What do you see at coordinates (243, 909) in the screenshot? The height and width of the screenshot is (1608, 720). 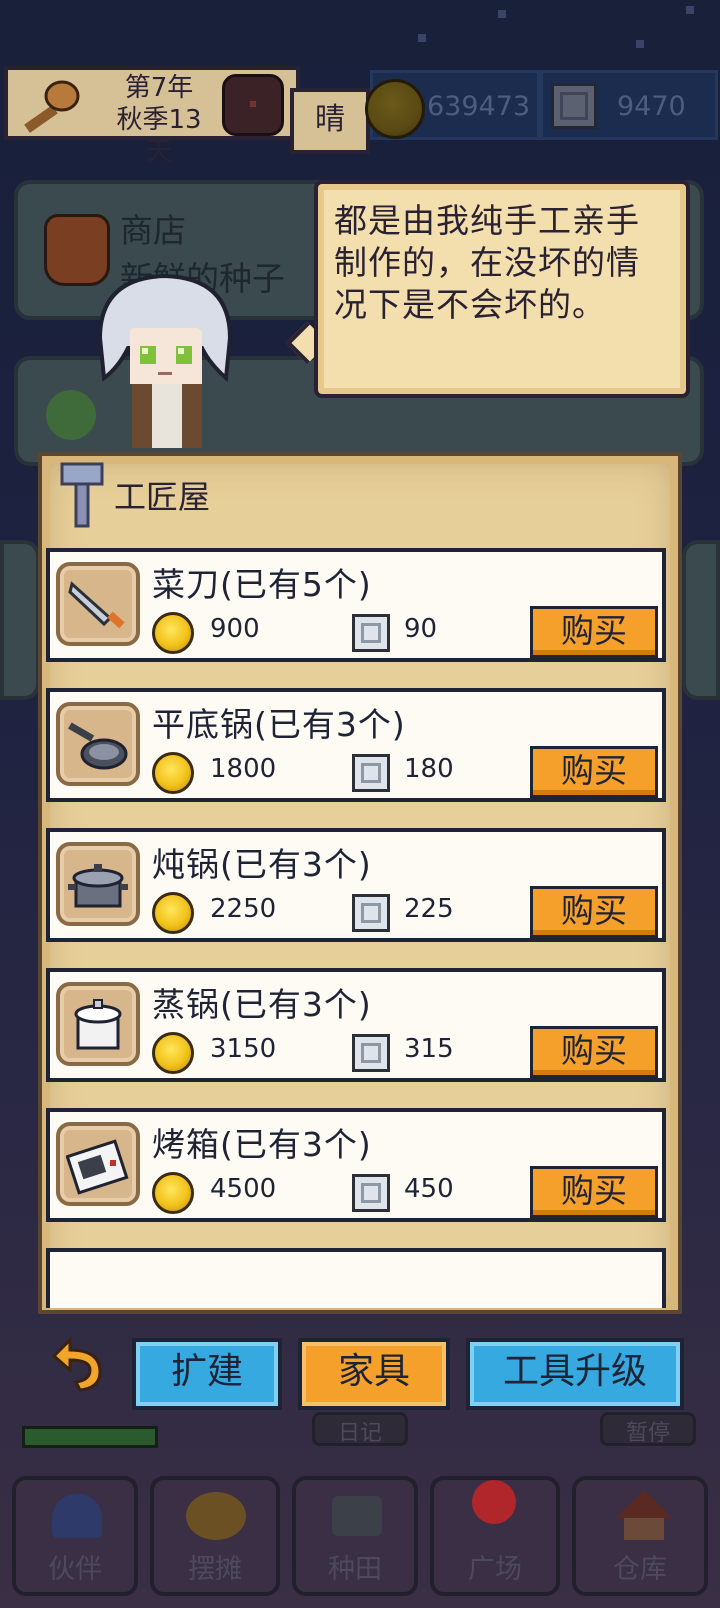 I see `gold-price: 2250` at bounding box center [243, 909].